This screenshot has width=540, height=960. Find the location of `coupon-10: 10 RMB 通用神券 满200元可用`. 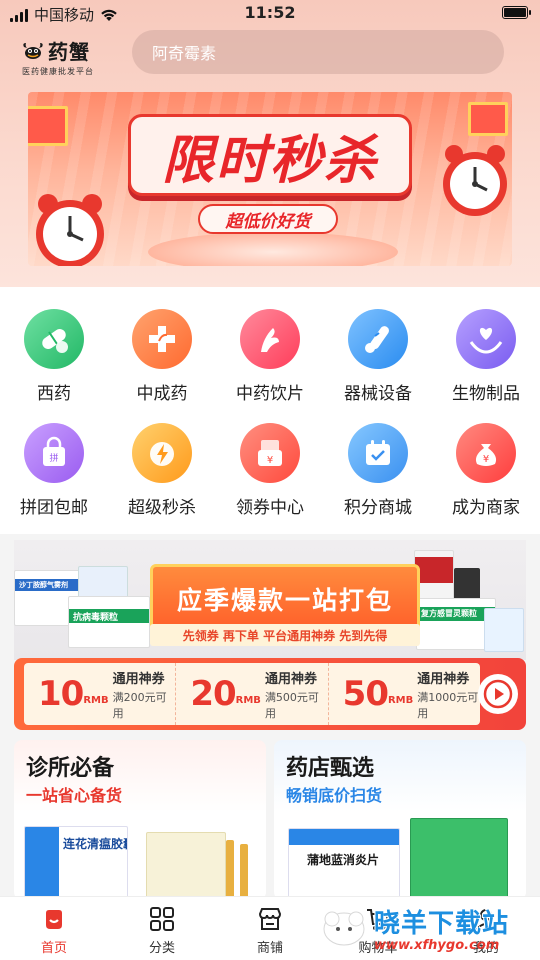

coupon-10: 10 RMB 通用神券 满200元可用 is located at coordinates (100, 694).